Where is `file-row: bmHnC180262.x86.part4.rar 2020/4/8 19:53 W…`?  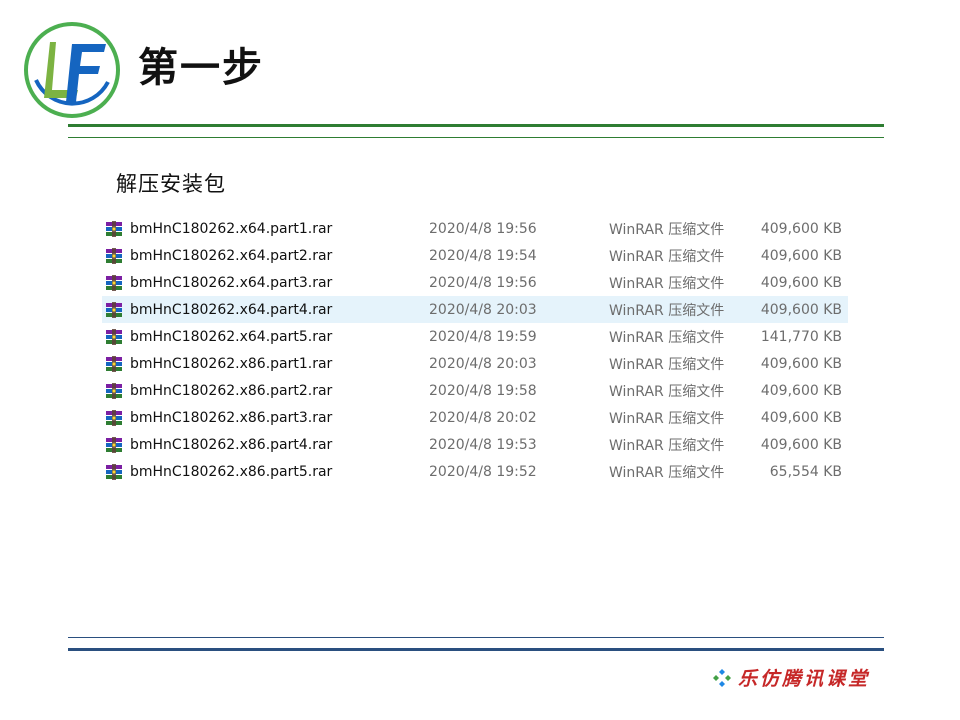 file-row: bmHnC180262.x86.part4.rar 2020/4/8 19:53 W… is located at coordinates (475, 444).